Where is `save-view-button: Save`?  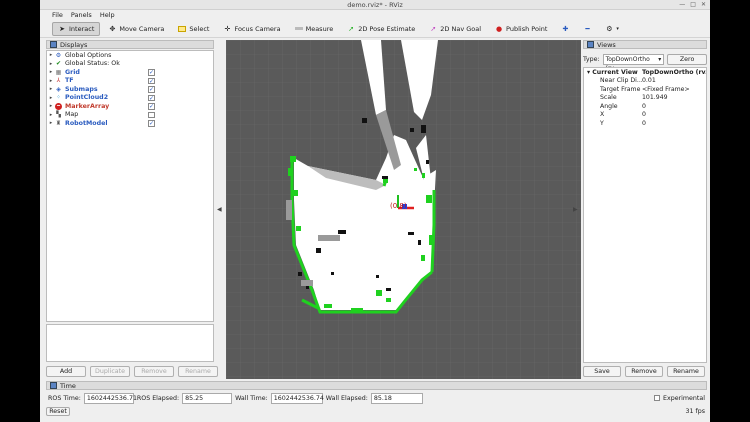
save-view-button: Save is located at coordinates (602, 371).